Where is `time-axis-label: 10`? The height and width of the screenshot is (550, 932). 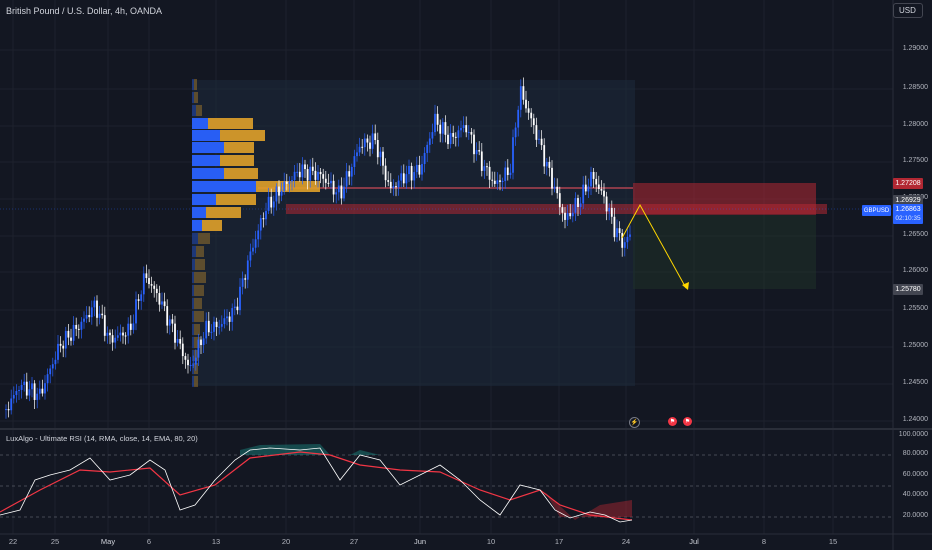 time-axis-label: 10 is located at coordinates (491, 541).